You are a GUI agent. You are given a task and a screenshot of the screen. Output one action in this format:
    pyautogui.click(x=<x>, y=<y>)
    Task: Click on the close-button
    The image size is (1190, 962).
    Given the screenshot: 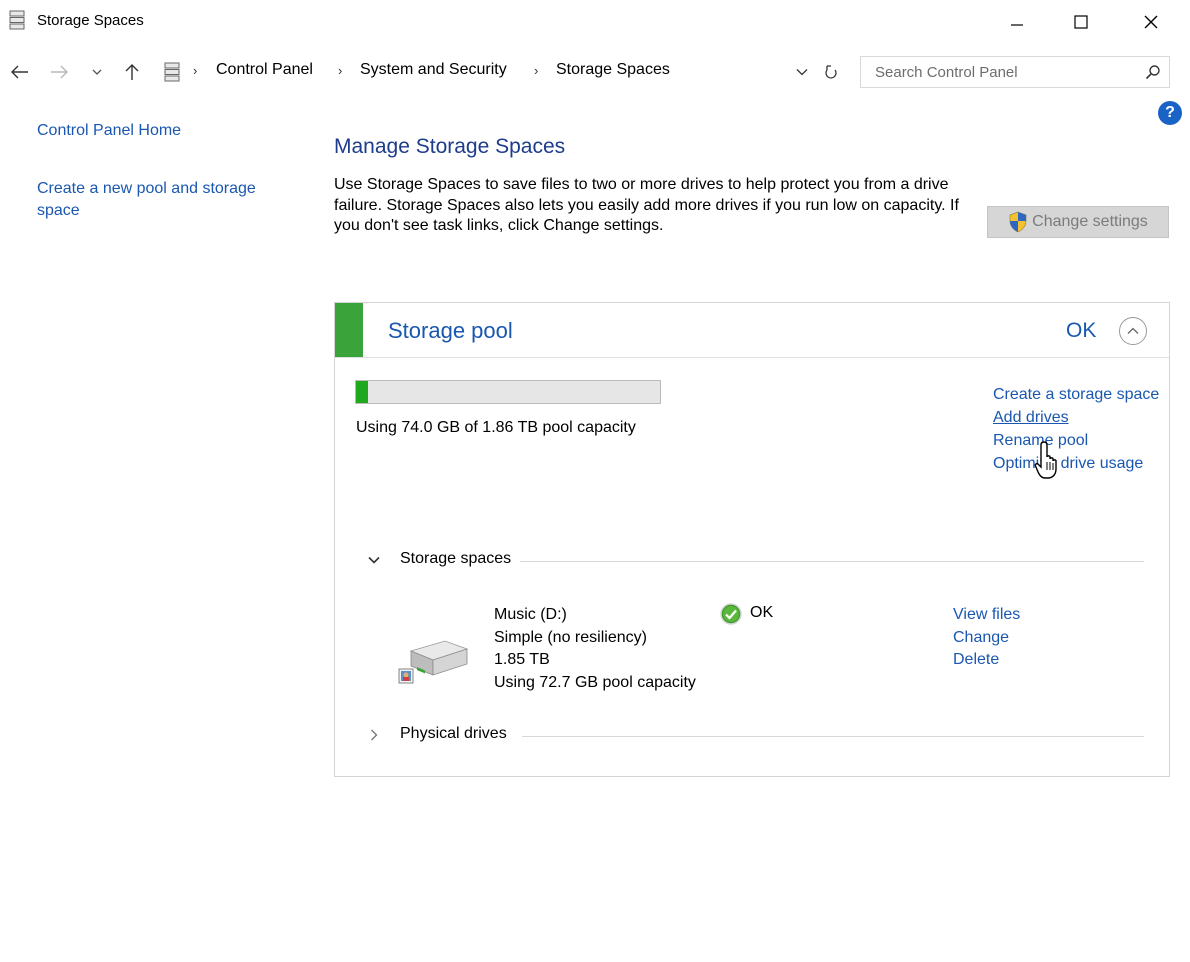 What is the action you would take?
    pyautogui.click(x=1151, y=22)
    